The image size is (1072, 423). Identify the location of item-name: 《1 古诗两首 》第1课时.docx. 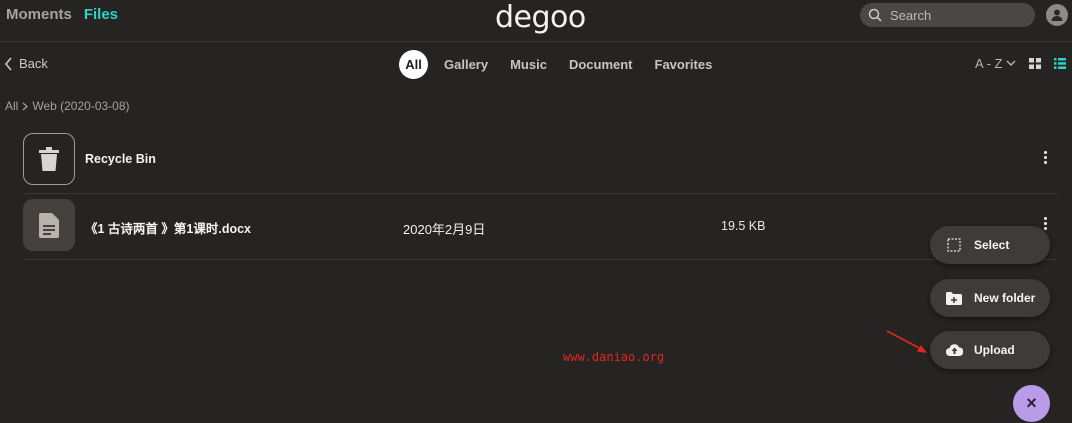
(168, 229).